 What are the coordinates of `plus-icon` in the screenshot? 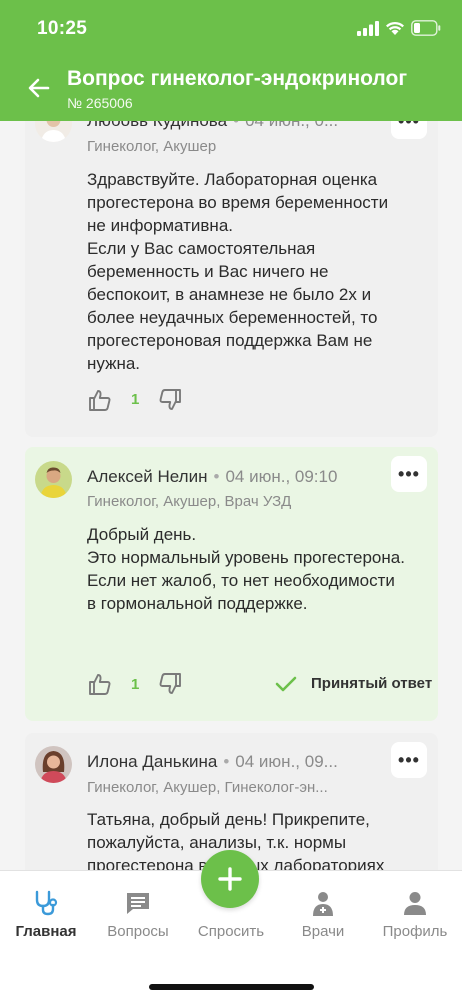 It's located at (230, 879).